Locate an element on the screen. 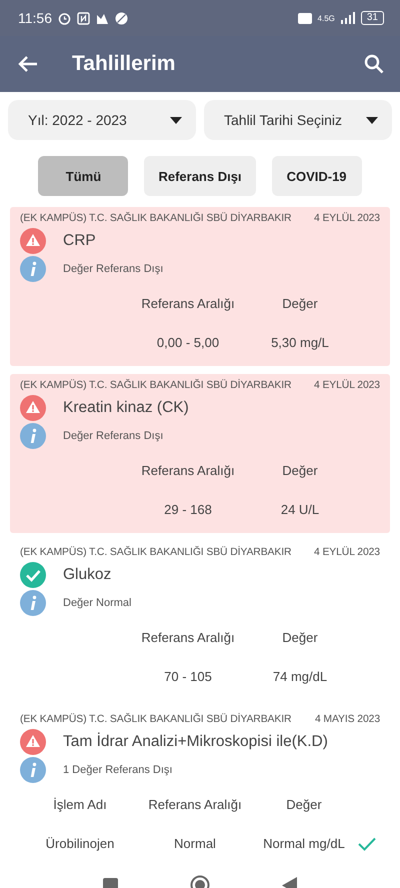  filter-dropdown: Tahlil Tarihi Seçiniz is located at coordinates (298, 120).